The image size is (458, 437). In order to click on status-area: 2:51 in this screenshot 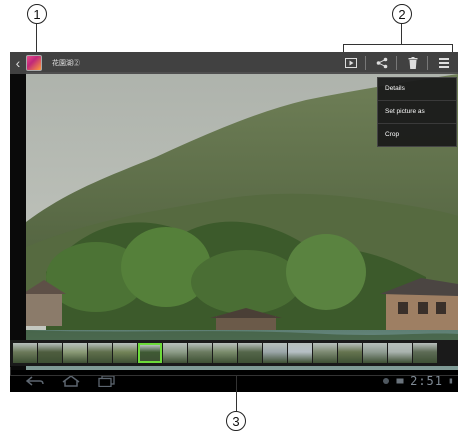, I will do `click(415, 381)`.